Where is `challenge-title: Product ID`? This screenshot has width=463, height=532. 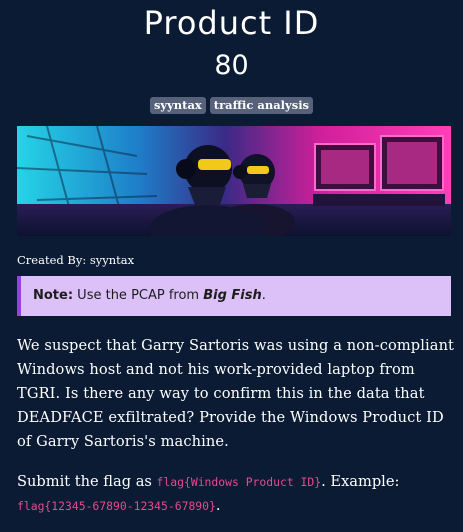
challenge-title: Product ID is located at coordinates (231, 23).